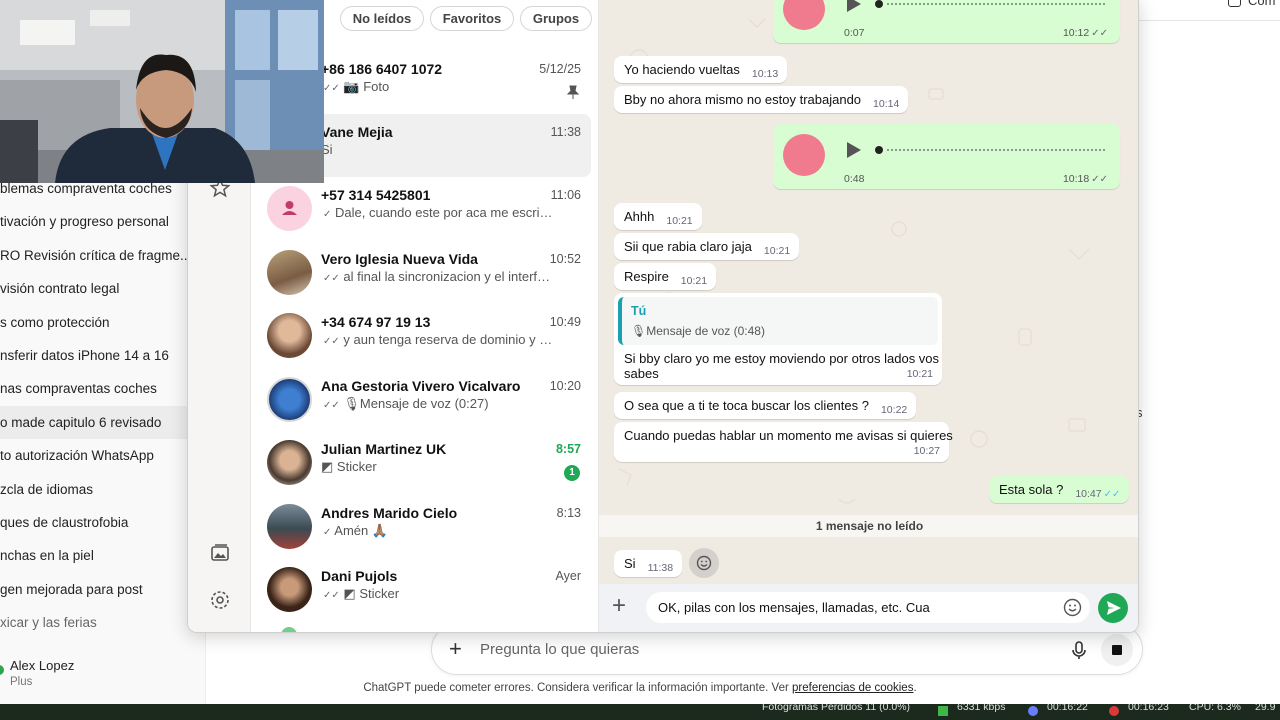 The image size is (1280, 720). I want to click on message-time: 10:18 ✓✓, so click(1085, 179).